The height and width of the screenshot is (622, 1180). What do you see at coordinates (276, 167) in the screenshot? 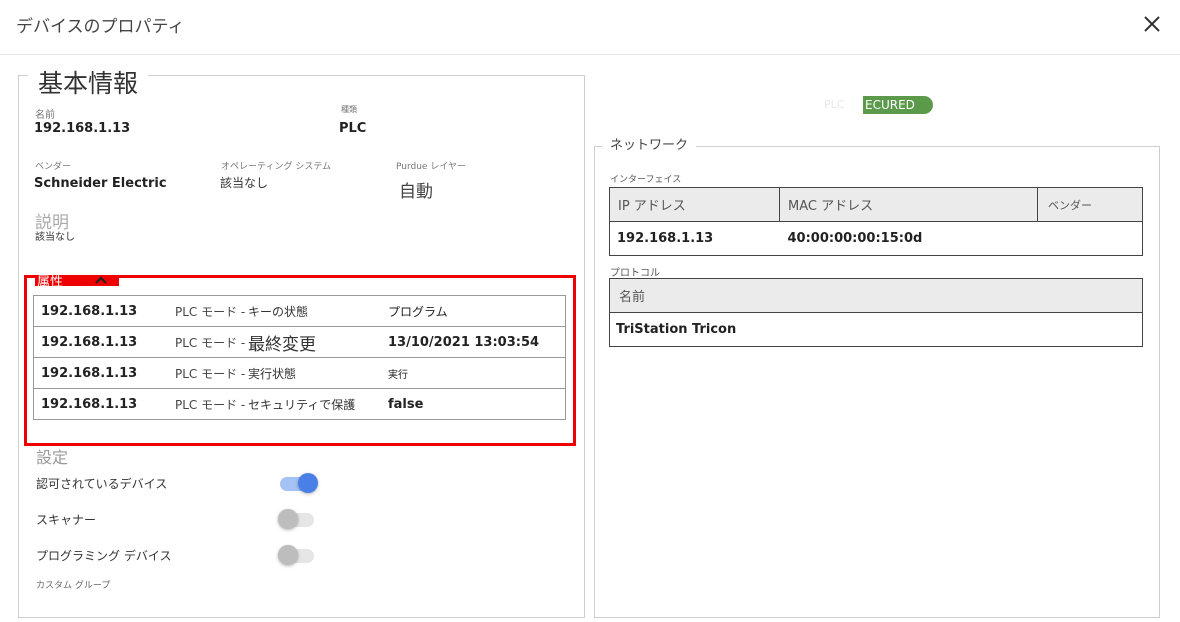
I see `os-label: オペレーティング システム` at bounding box center [276, 167].